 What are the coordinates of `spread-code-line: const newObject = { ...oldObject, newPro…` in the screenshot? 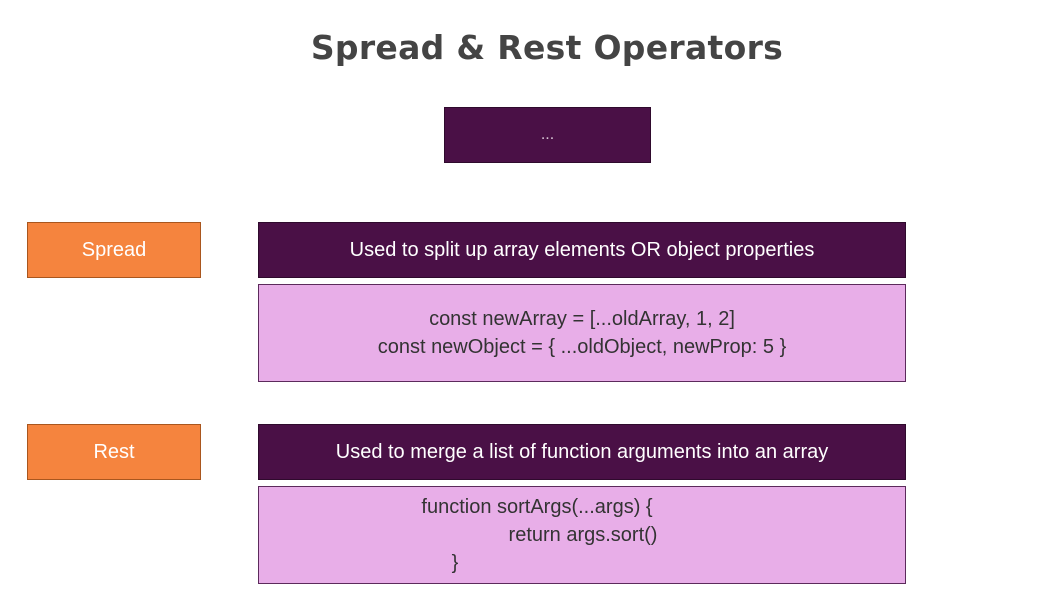 It's located at (582, 347).